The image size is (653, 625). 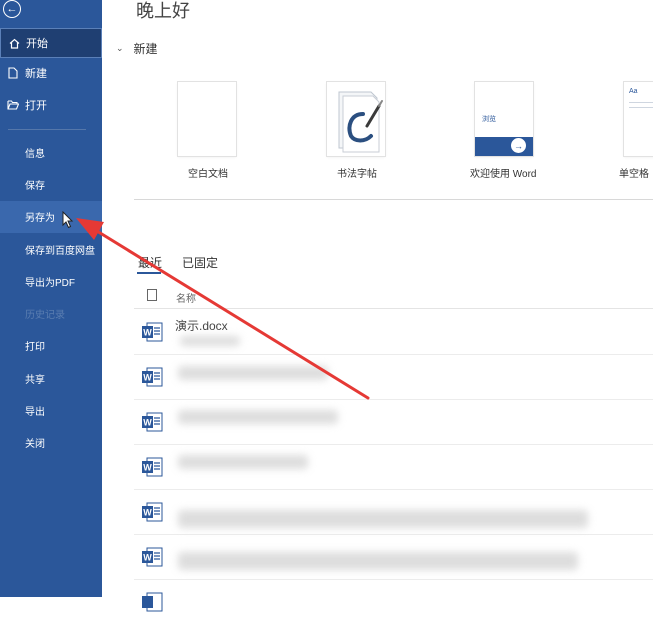 I want to click on sidebar-top-nav: 开始 新建 打开, so click(x=51, y=74).